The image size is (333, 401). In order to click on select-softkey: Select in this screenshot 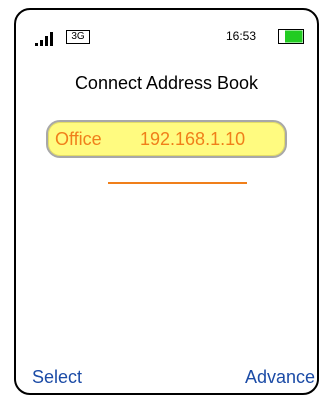, I will do `click(57, 377)`.